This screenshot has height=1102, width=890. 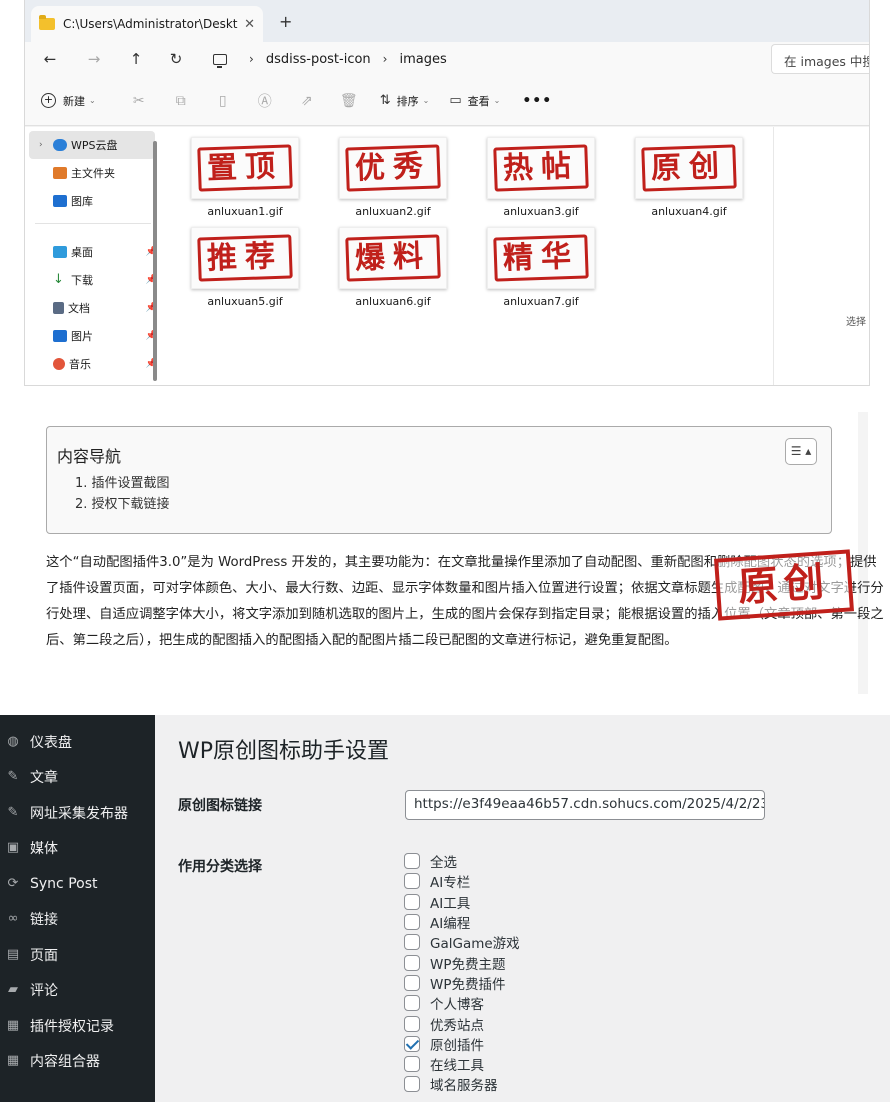 What do you see at coordinates (93, 223) in the screenshot?
I see `divider` at bounding box center [93, 223].